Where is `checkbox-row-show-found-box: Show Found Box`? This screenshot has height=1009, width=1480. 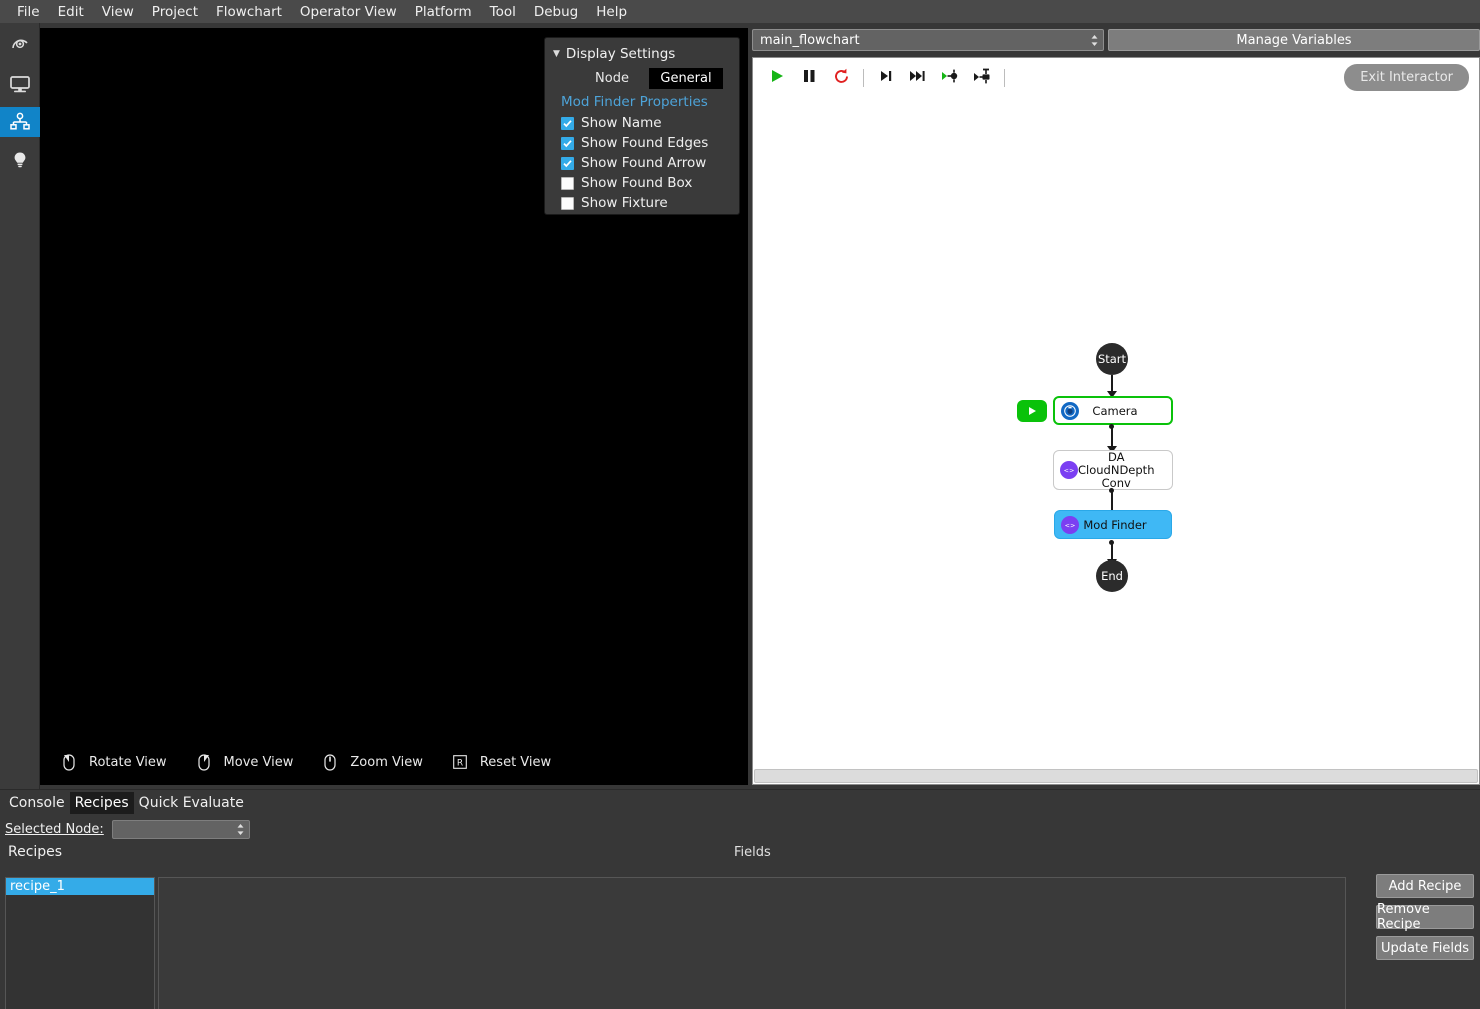 checkbox-row-show-found-box: Show Found Box is located at coordinates (642, 183).